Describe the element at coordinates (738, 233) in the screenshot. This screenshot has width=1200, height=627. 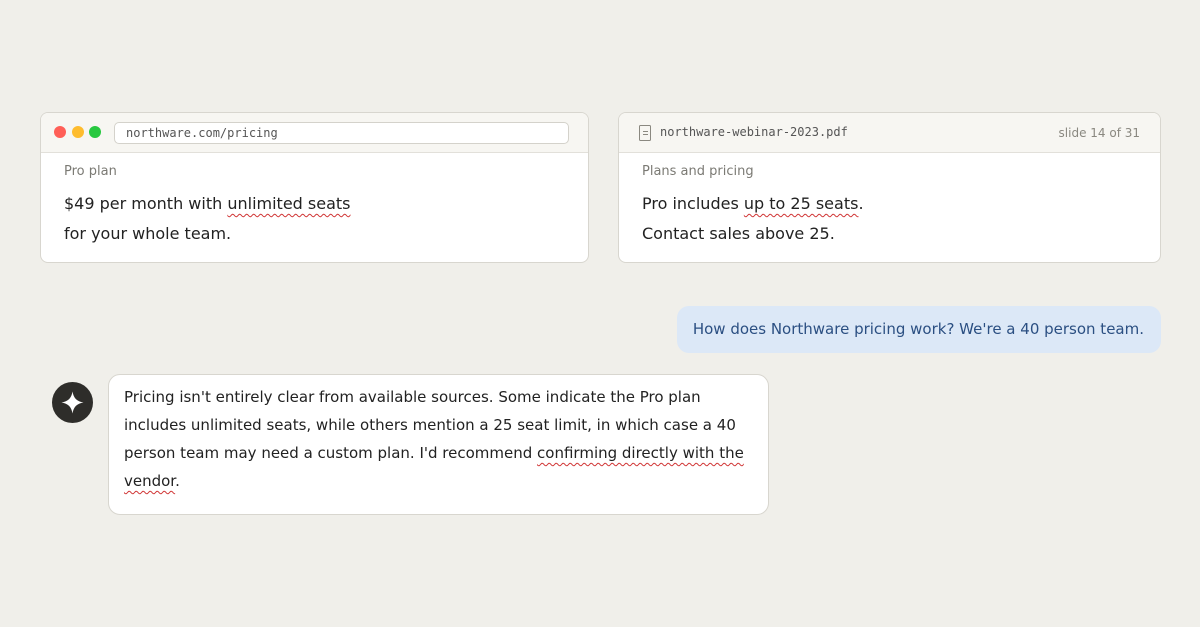
I see `pdf-text-line2: Contact sales above 25.` at that location.